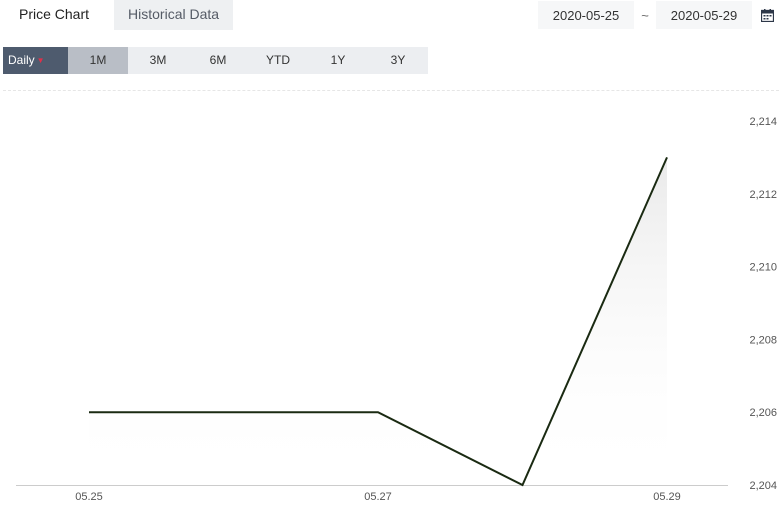 The width and height of the screenshot is (782, 517). I want to click on y-tick-label: 2,204, so click(763, 486).